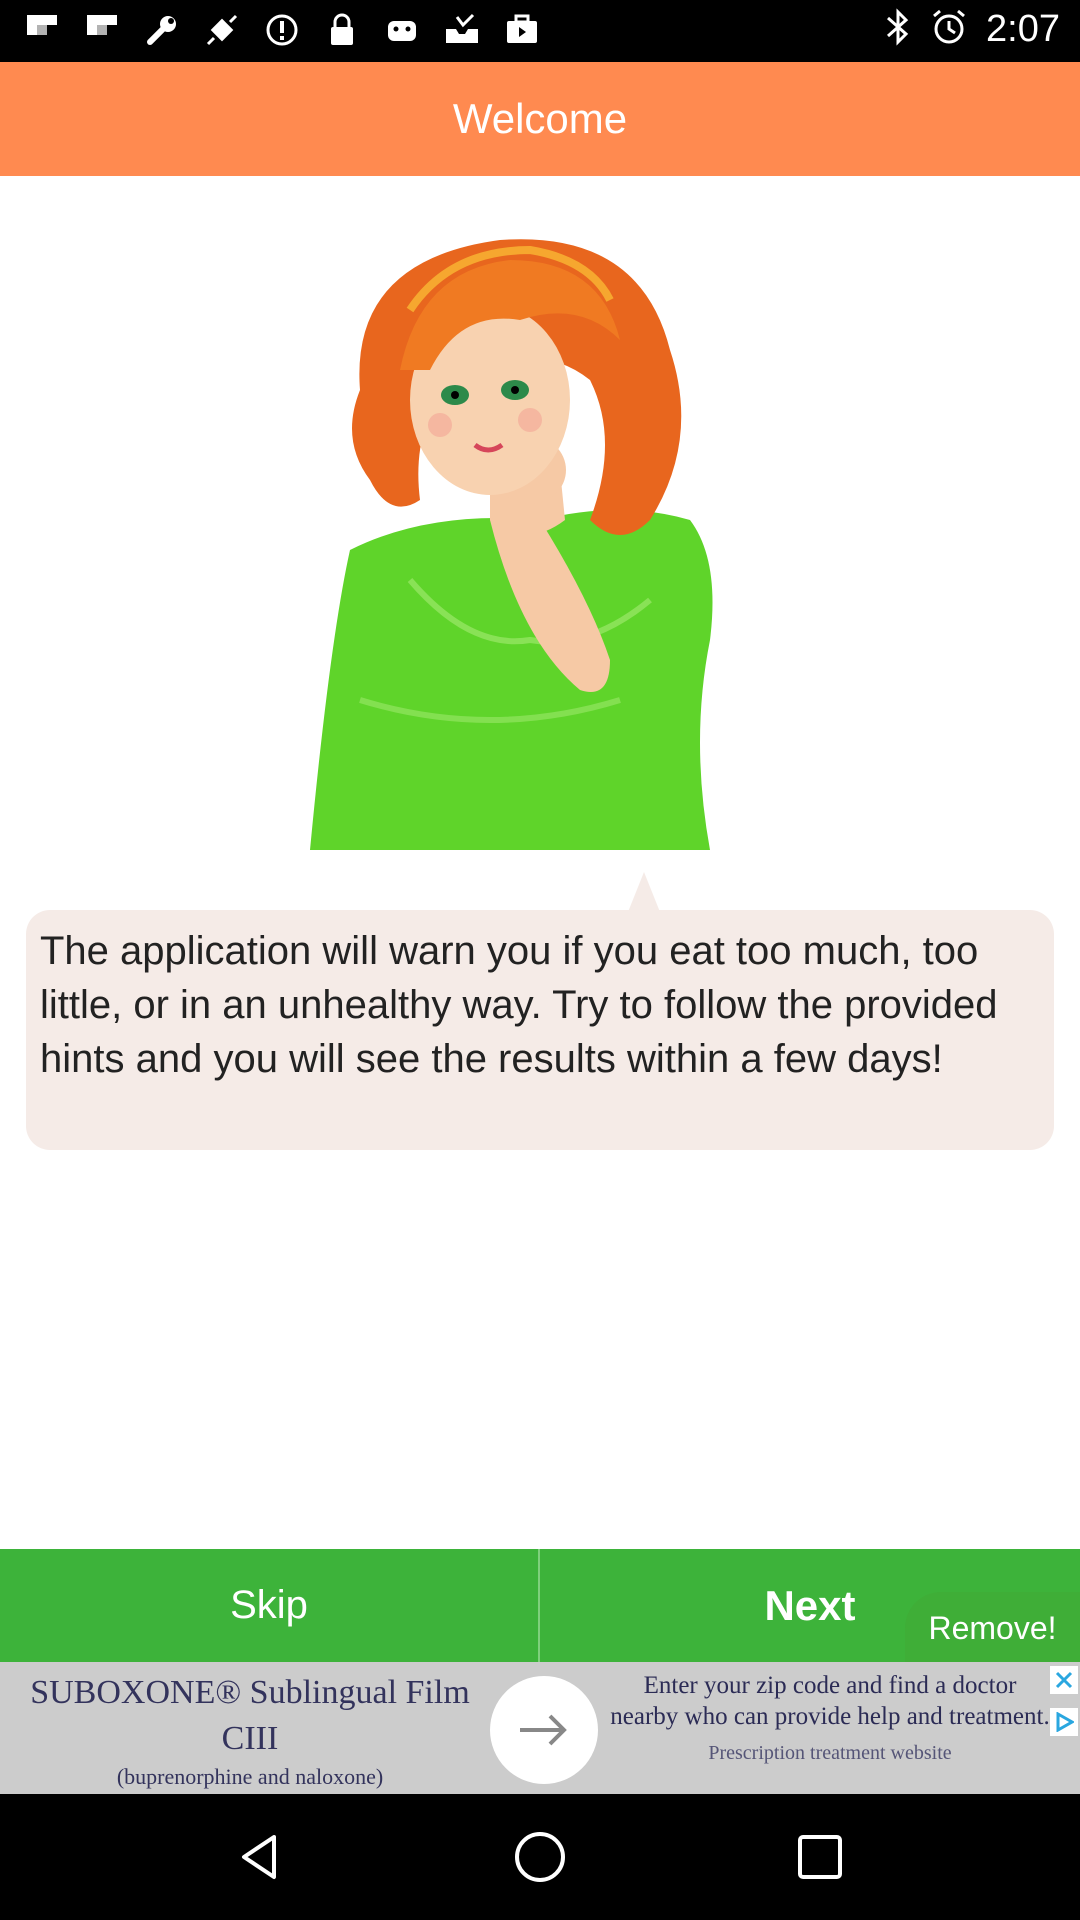 Image resolution: width=1080 pixels, height=1920 pixels. What do you see at coordinates (1064, 1722) in the screenshot?
I see `adchoices-icon` at bounding box center [1064, 1722].